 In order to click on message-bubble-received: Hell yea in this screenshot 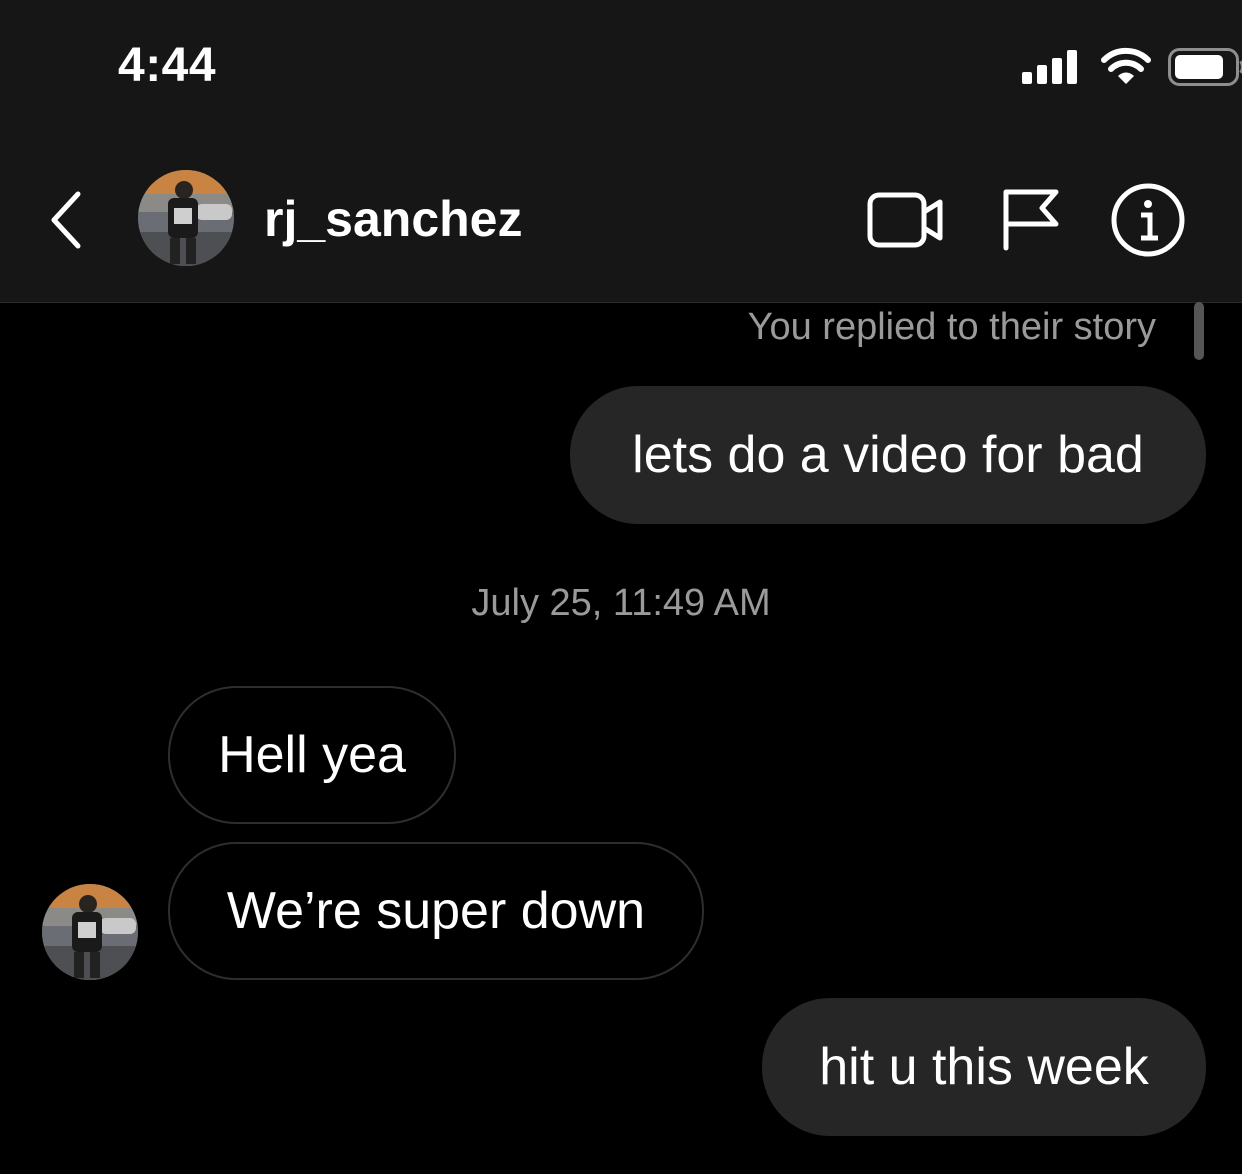, I will do `click(312, 755)`.